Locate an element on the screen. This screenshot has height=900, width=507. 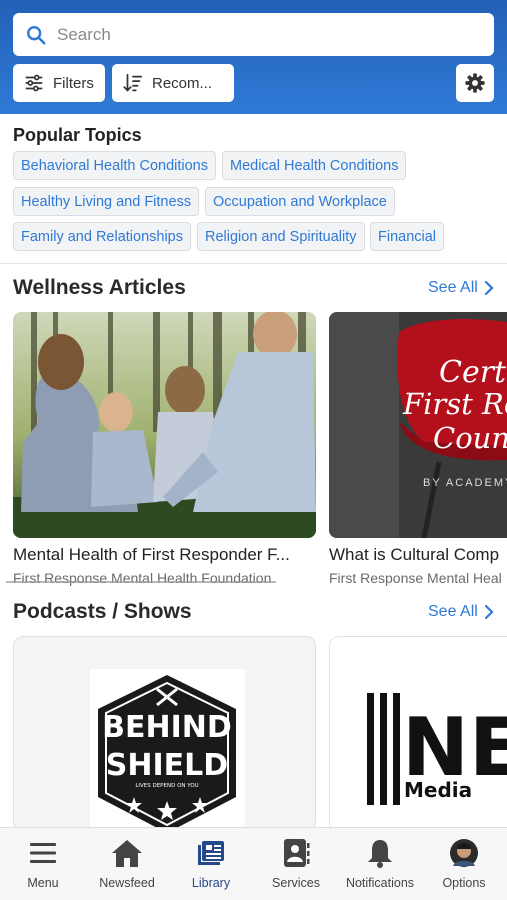
tab-label: Newsfeed is located at coordinates (127, 883).